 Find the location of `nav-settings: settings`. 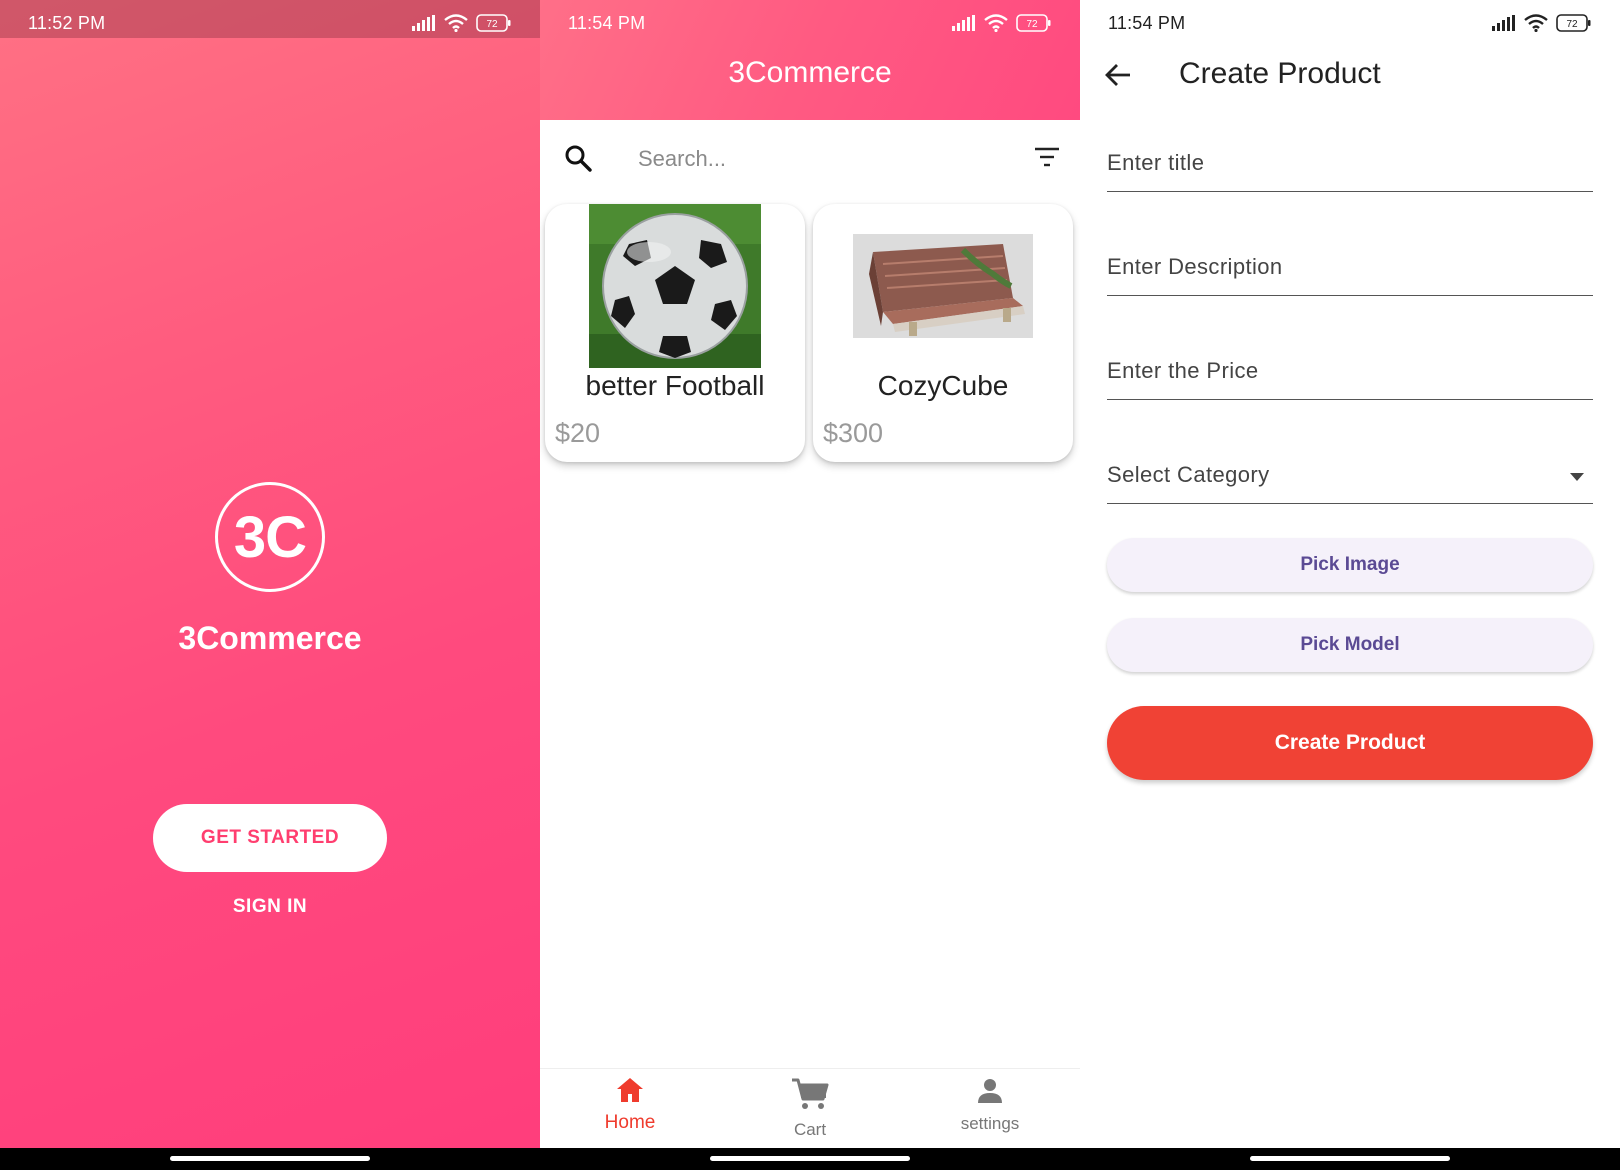

nav-settings: settings is located at coordinates (990, 1105).